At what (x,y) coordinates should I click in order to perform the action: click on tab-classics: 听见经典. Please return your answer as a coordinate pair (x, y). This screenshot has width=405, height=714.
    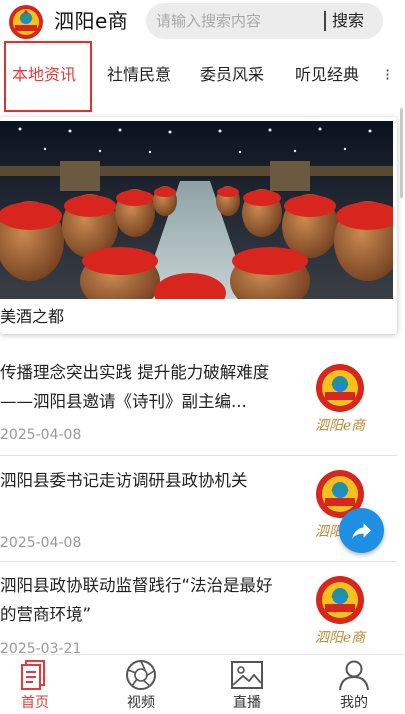
    Looking at the image, I should click on (327, 75).